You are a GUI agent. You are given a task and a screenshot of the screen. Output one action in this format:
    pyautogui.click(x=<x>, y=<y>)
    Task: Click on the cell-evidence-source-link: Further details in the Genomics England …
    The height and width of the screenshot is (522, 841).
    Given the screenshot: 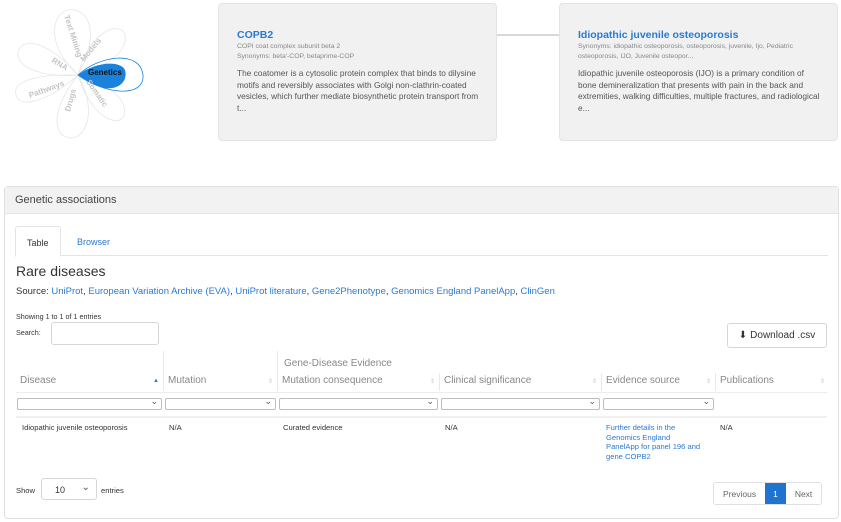 What is the action you would take?
    pyautogui.click(x=654, y=442)
    